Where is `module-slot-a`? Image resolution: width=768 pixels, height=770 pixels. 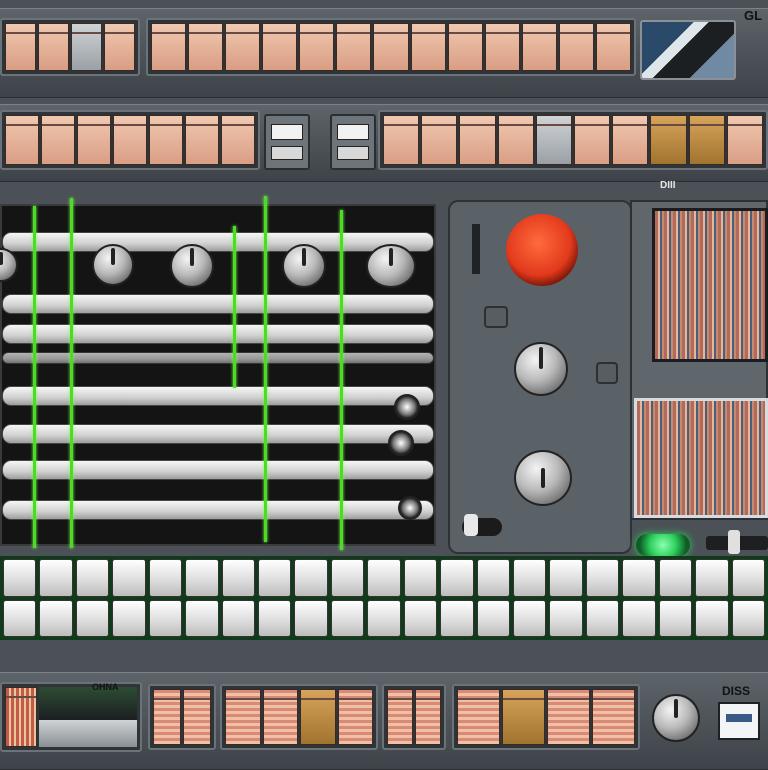 module-slot-a is located at coordinates (287, 142).